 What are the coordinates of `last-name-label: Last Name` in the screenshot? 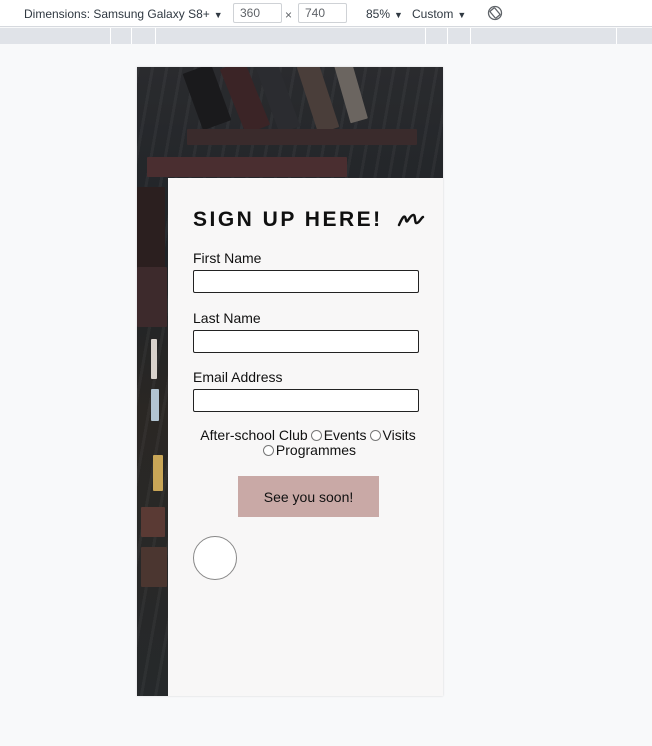 It's located at (227, 318).